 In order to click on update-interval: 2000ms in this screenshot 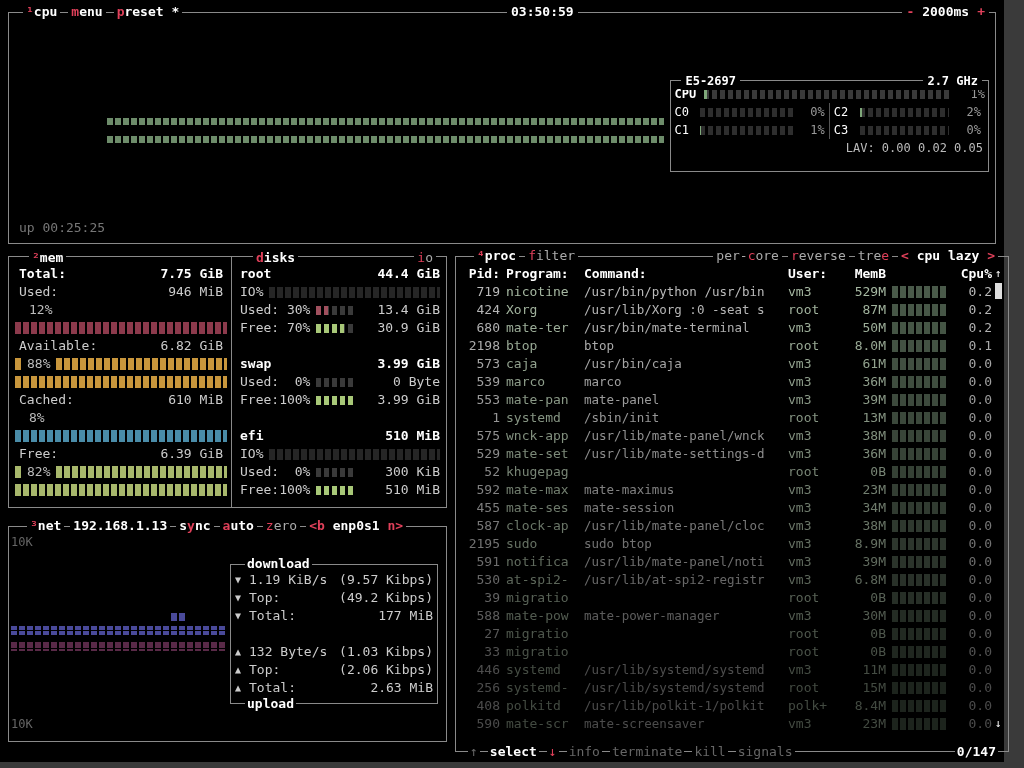, I will do `click(946, 12)`.